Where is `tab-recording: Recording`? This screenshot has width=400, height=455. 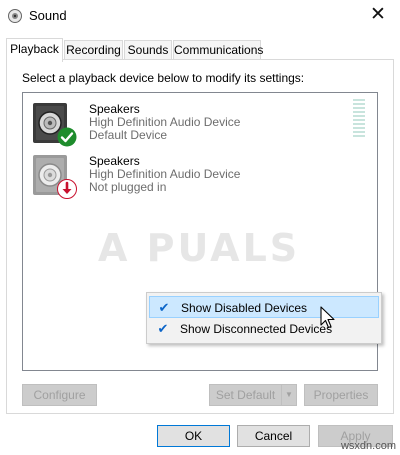
tab-recording: Recording is located at coordinates (93, 50).